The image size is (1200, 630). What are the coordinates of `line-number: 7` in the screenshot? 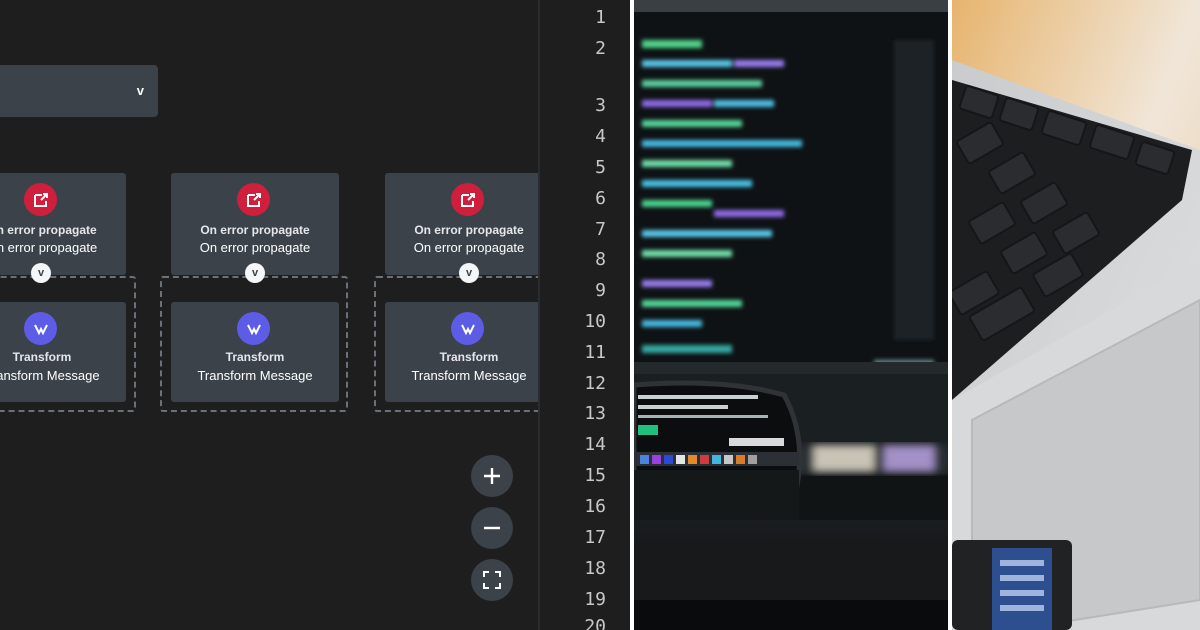 It's located at (600, 229).